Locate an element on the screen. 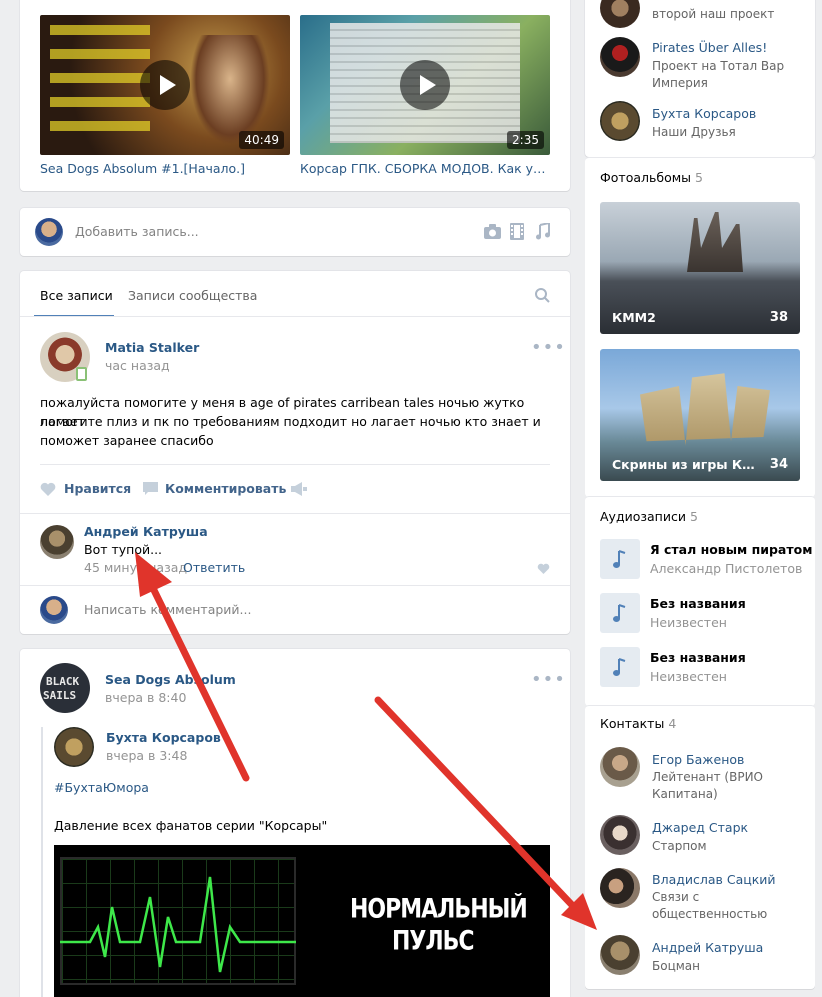 The height and width of the screenshot is (997, 822). albums-count: 5 is located at coordinates (699, 177).